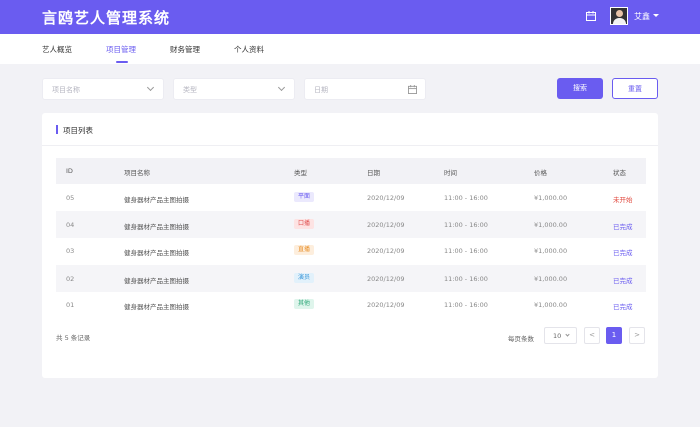  What do you see at coordinates (70, 198) in the screenshot?
I see `row-id: 05` at bounding box center [70, 198].